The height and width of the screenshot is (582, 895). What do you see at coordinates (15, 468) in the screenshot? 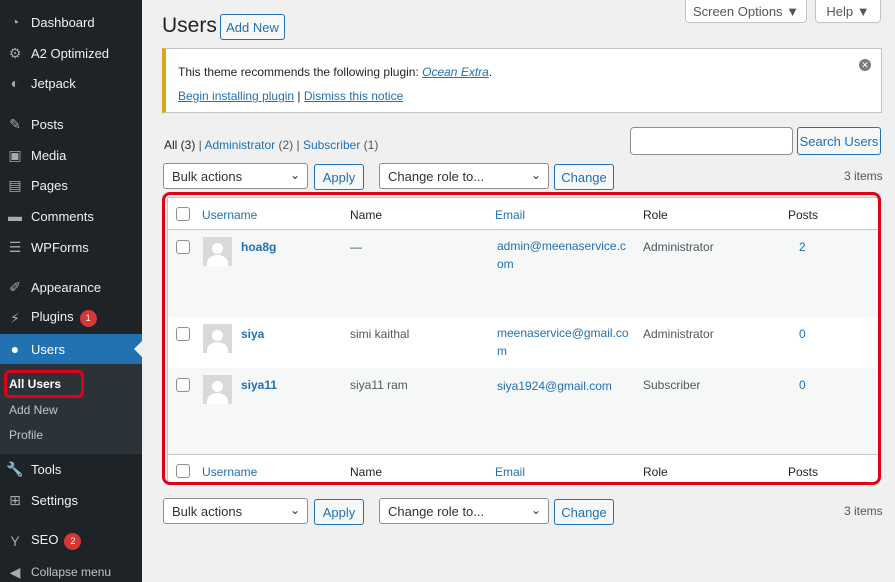
I see `wrench-icon: 🔧` at bounding box center [15, 468].